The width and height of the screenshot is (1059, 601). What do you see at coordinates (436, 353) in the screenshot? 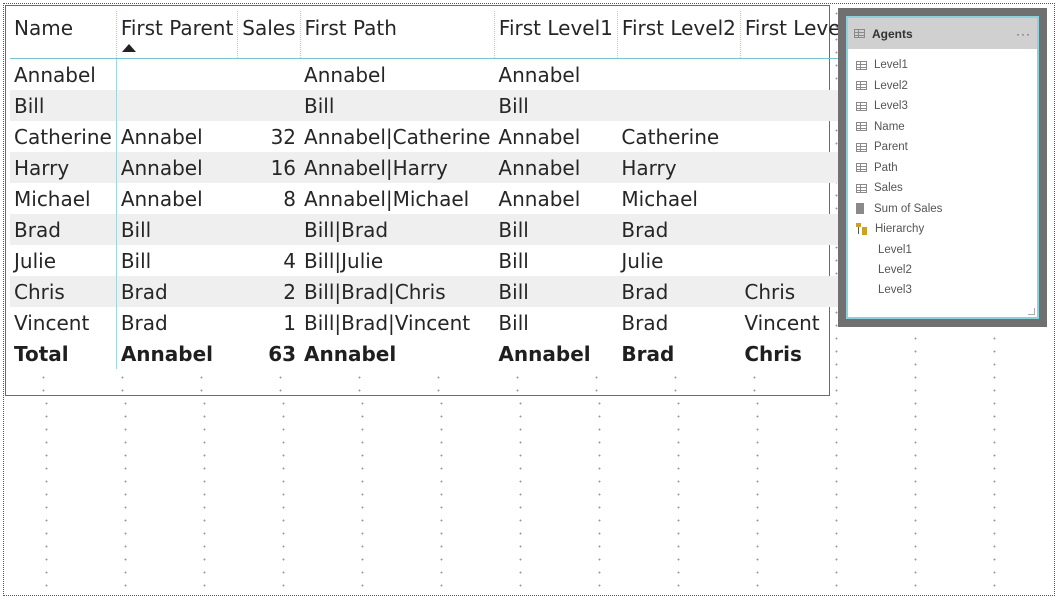
I see `total-row: Total Annabel 63 Annabel Annabel Brad Chris` at bounding box center [436, 353].